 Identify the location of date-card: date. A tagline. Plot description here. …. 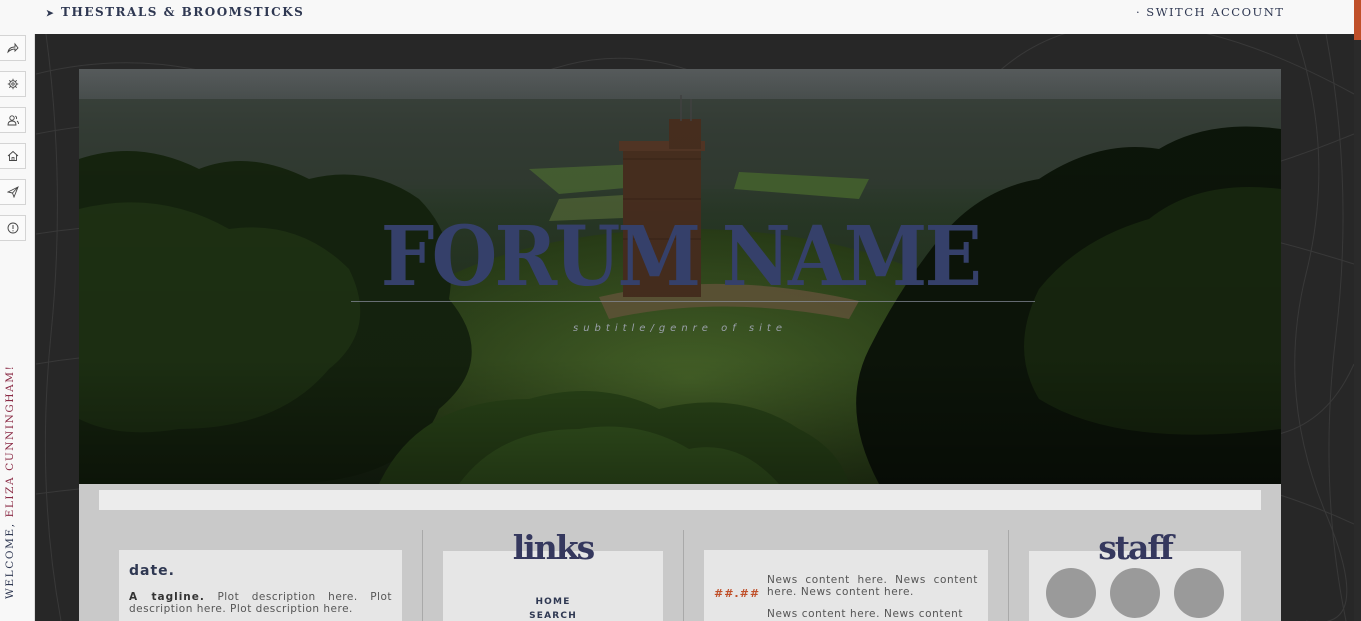
(260, 585).